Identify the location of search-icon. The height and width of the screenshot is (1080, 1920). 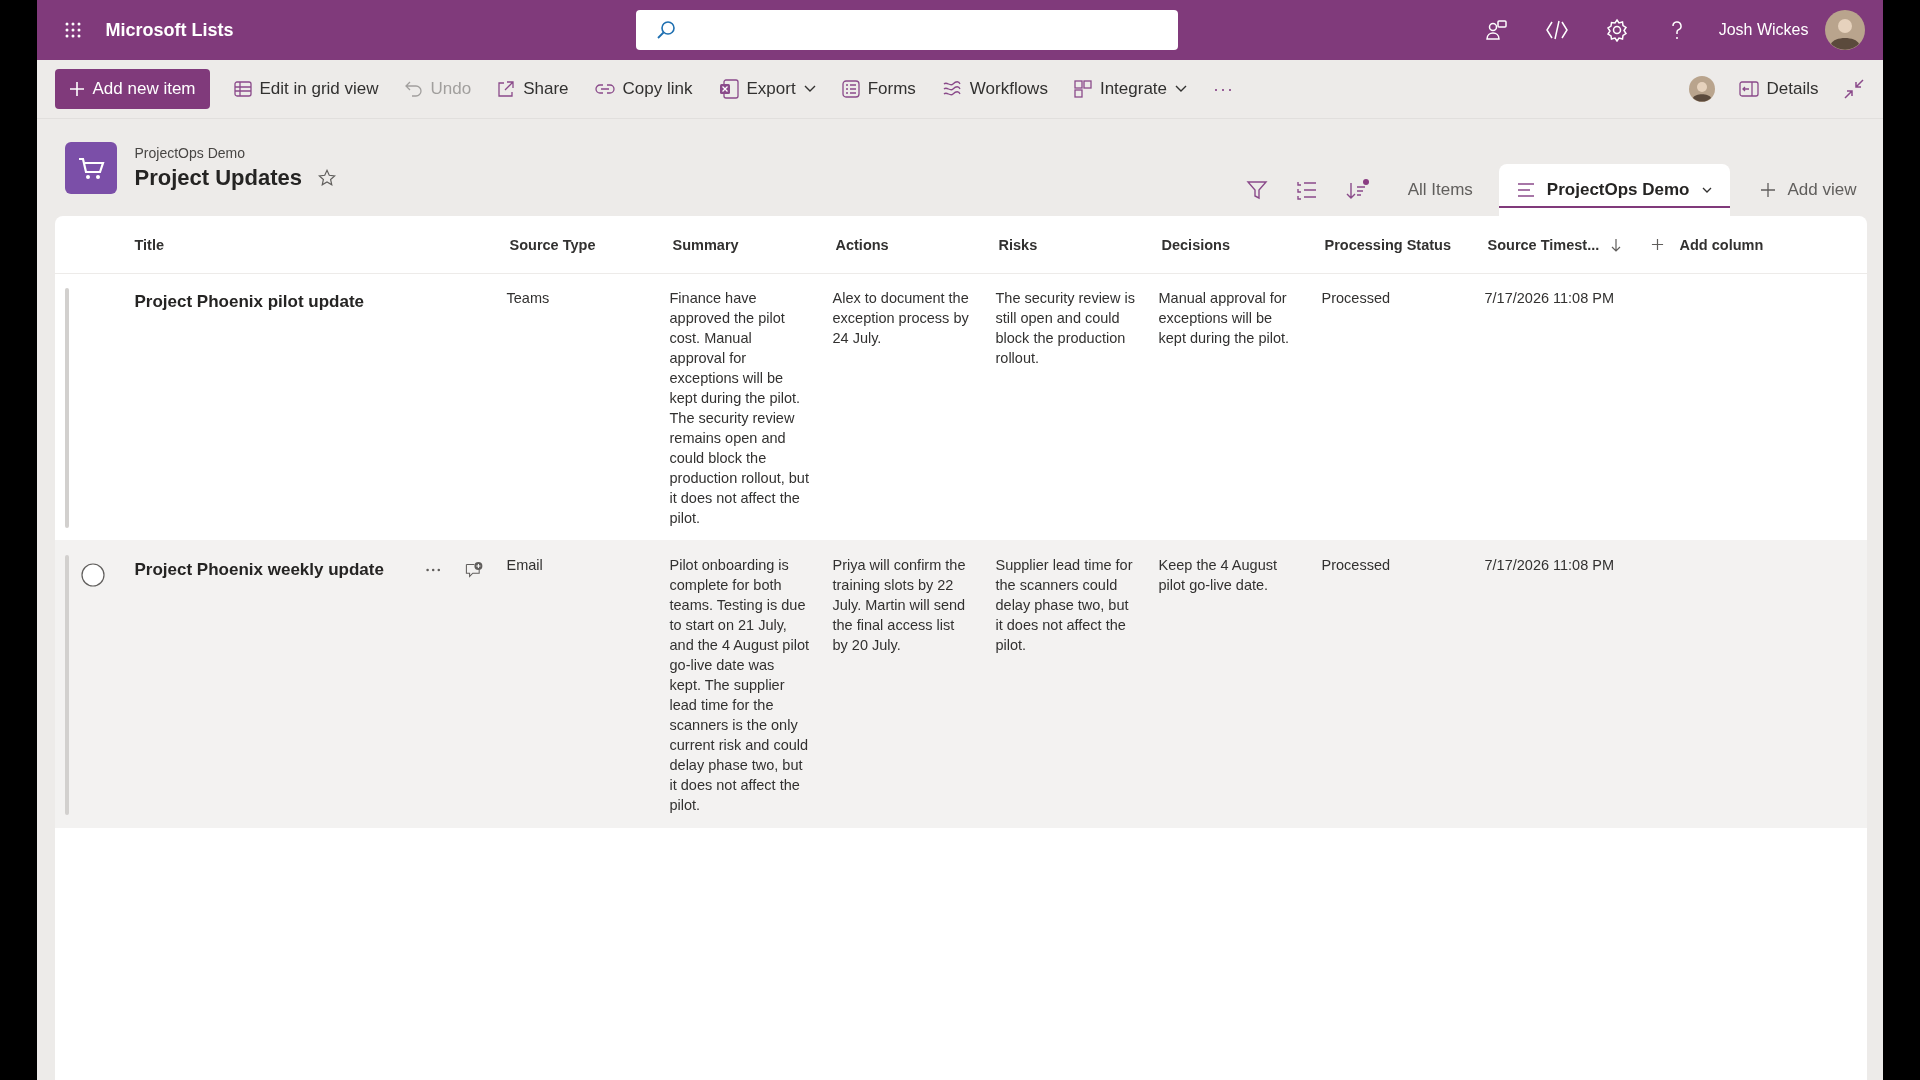
(665, 30).